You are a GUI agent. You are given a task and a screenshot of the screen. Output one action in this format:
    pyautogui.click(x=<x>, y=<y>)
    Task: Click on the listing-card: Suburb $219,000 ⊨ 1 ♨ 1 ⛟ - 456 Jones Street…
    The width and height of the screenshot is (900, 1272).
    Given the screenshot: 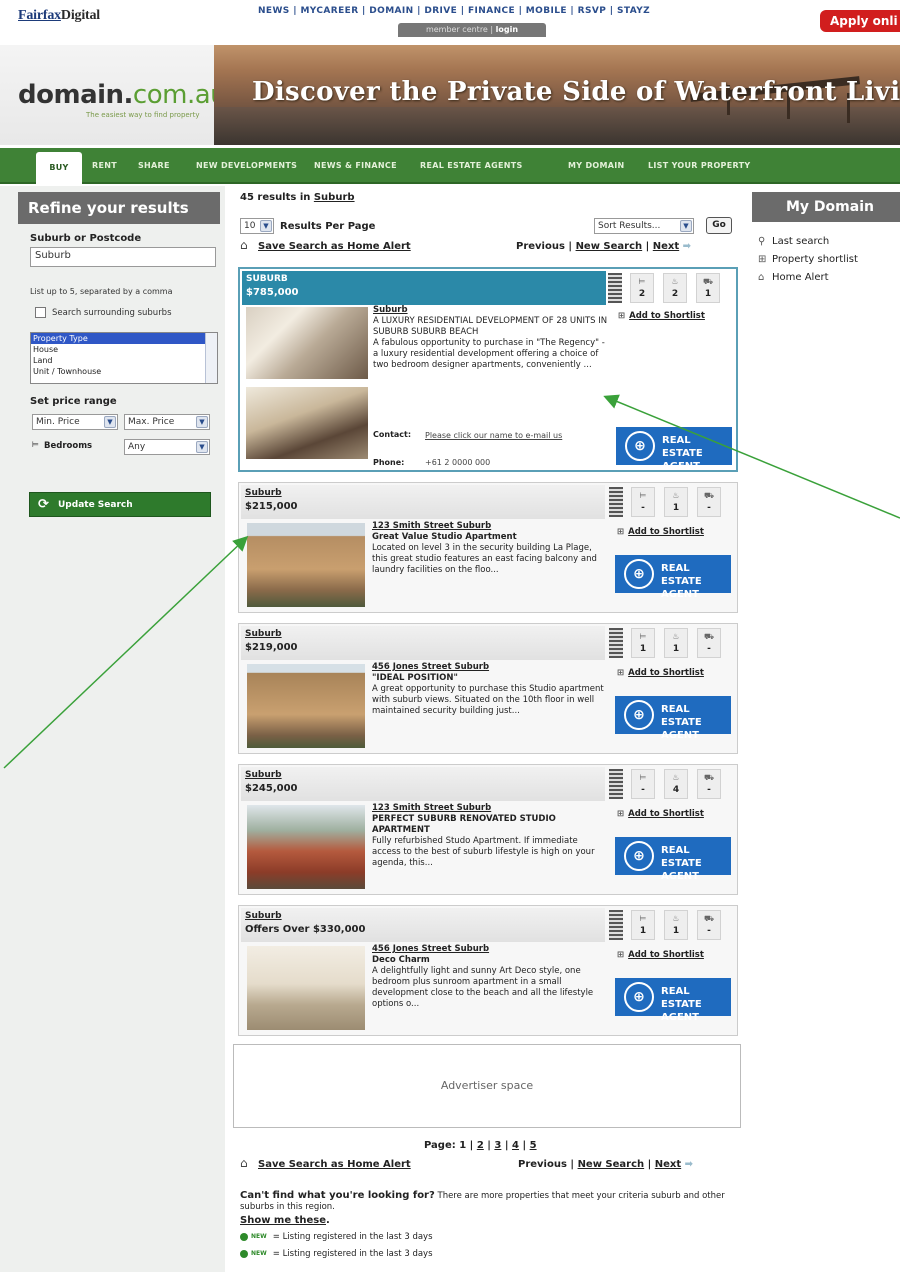 What is the action you would take?
    pyautogui.click(x=488, y=688)
    